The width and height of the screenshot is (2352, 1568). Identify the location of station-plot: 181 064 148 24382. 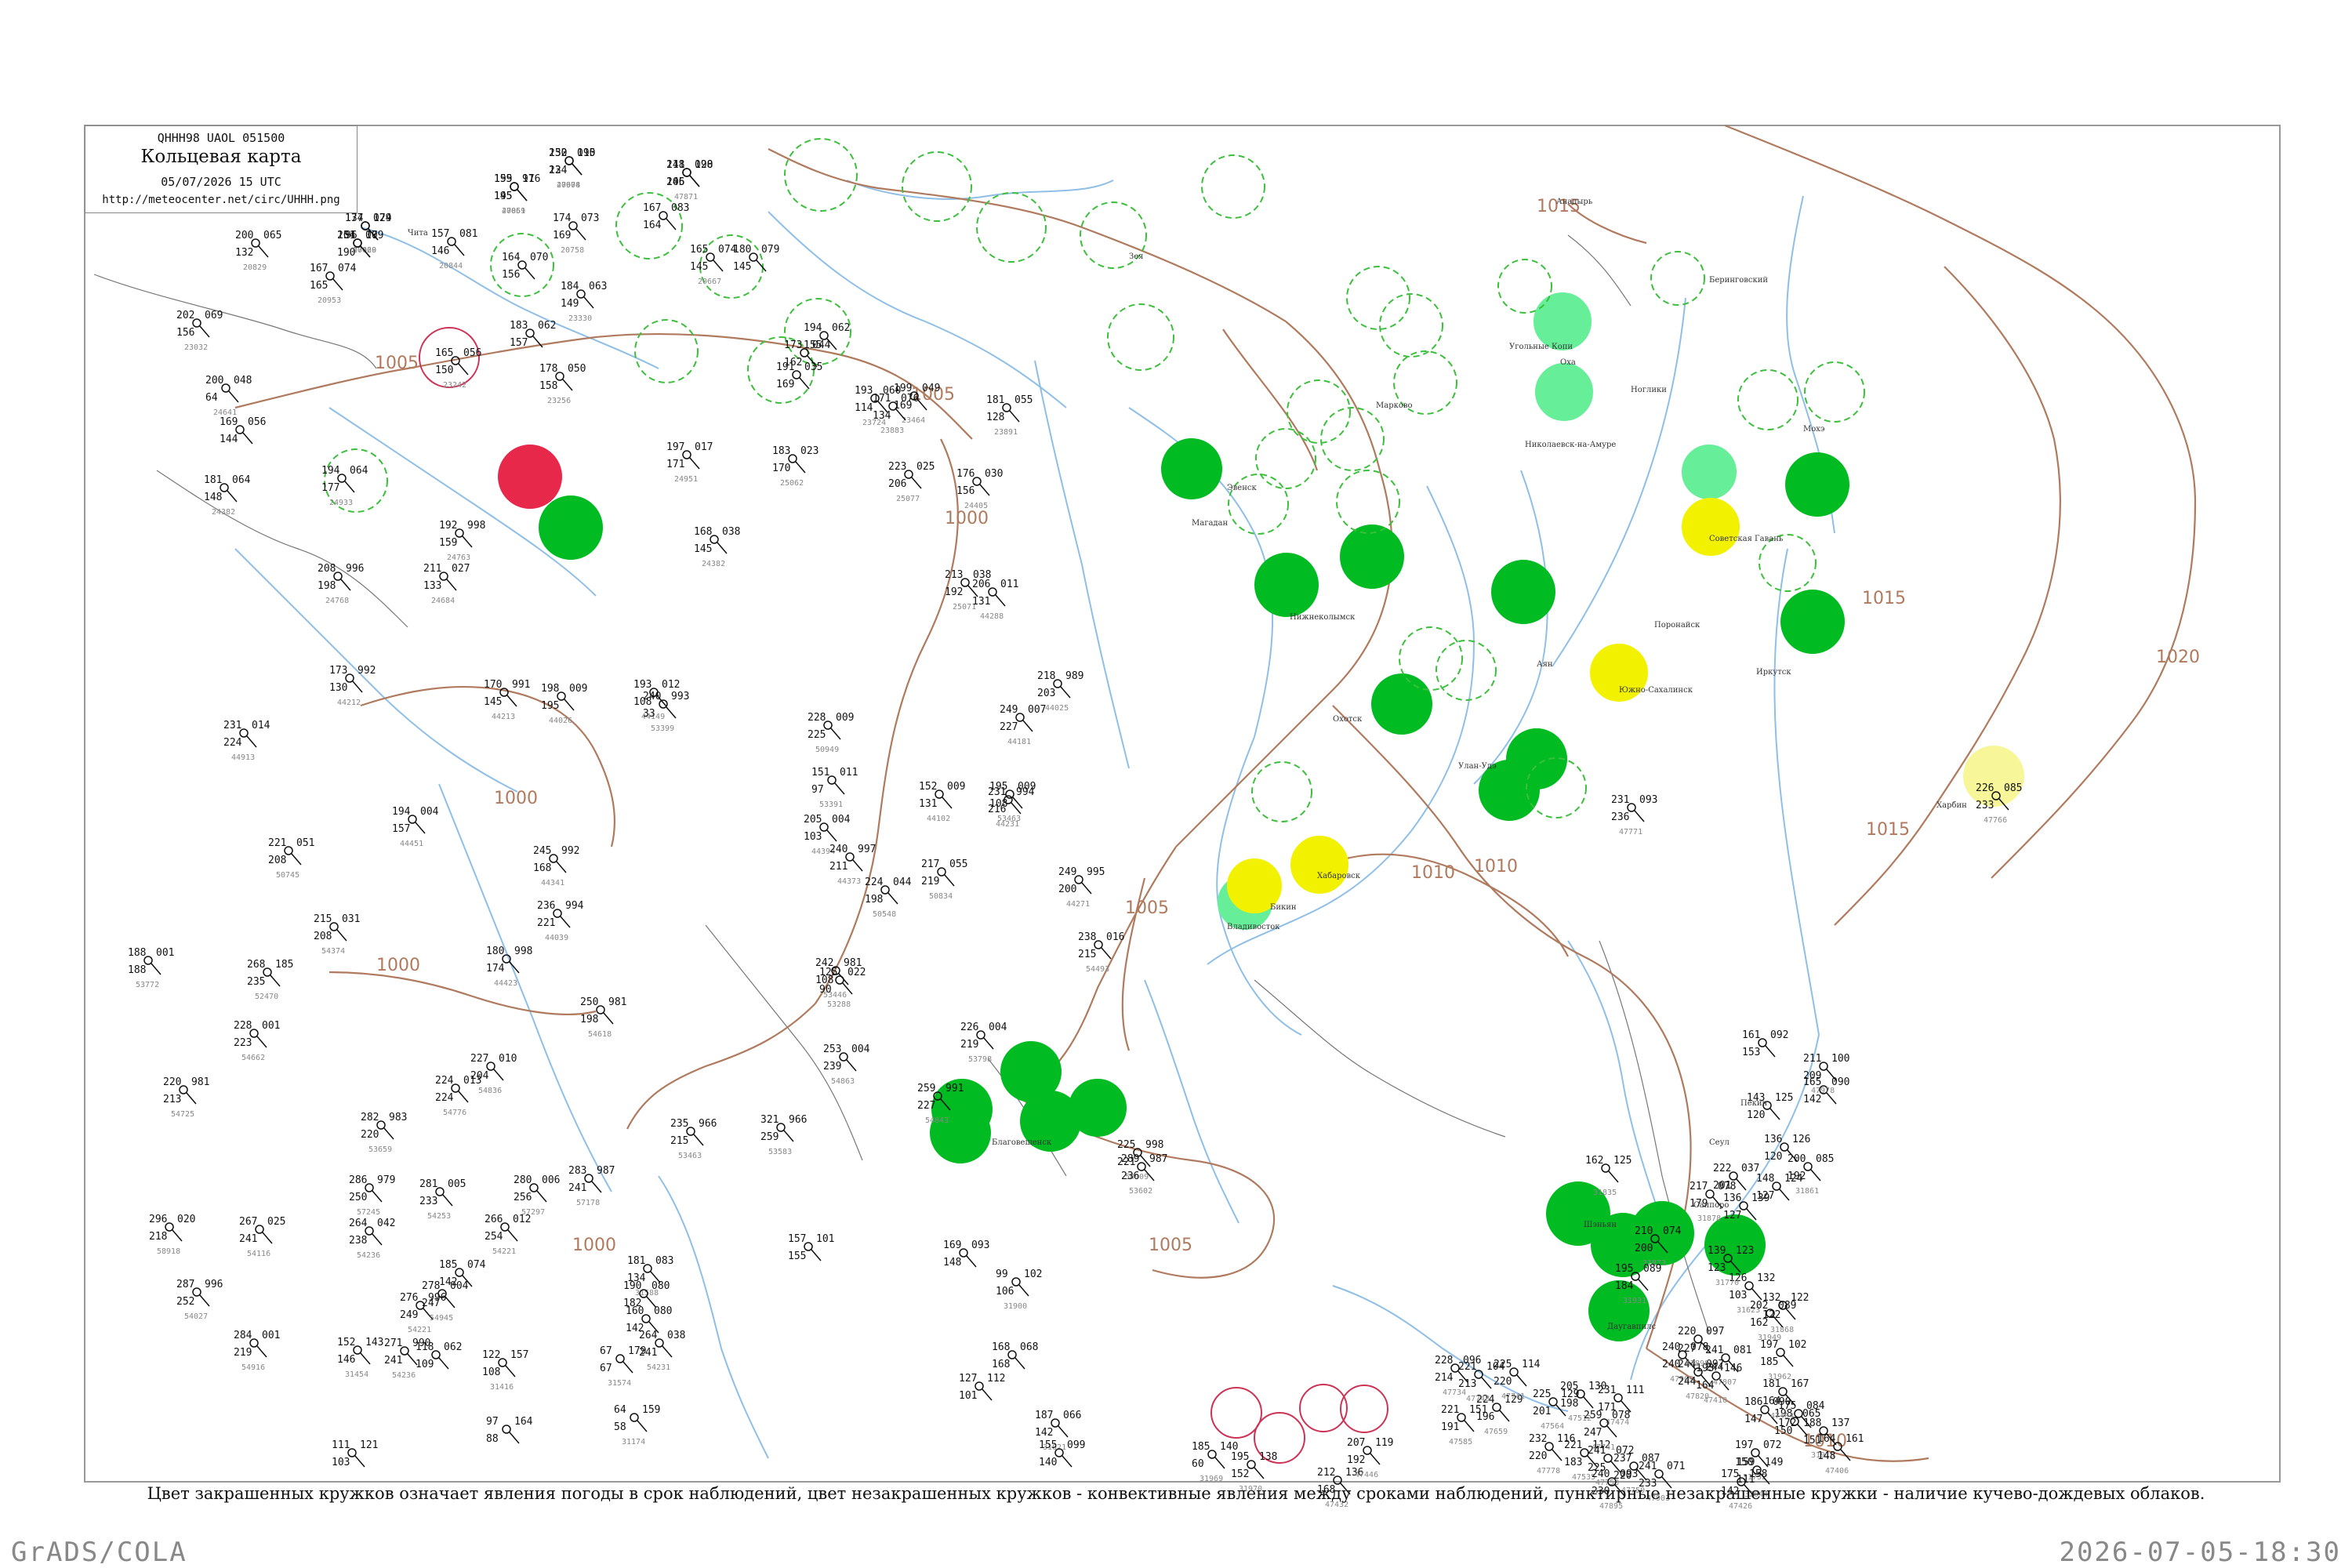
(228, 495).